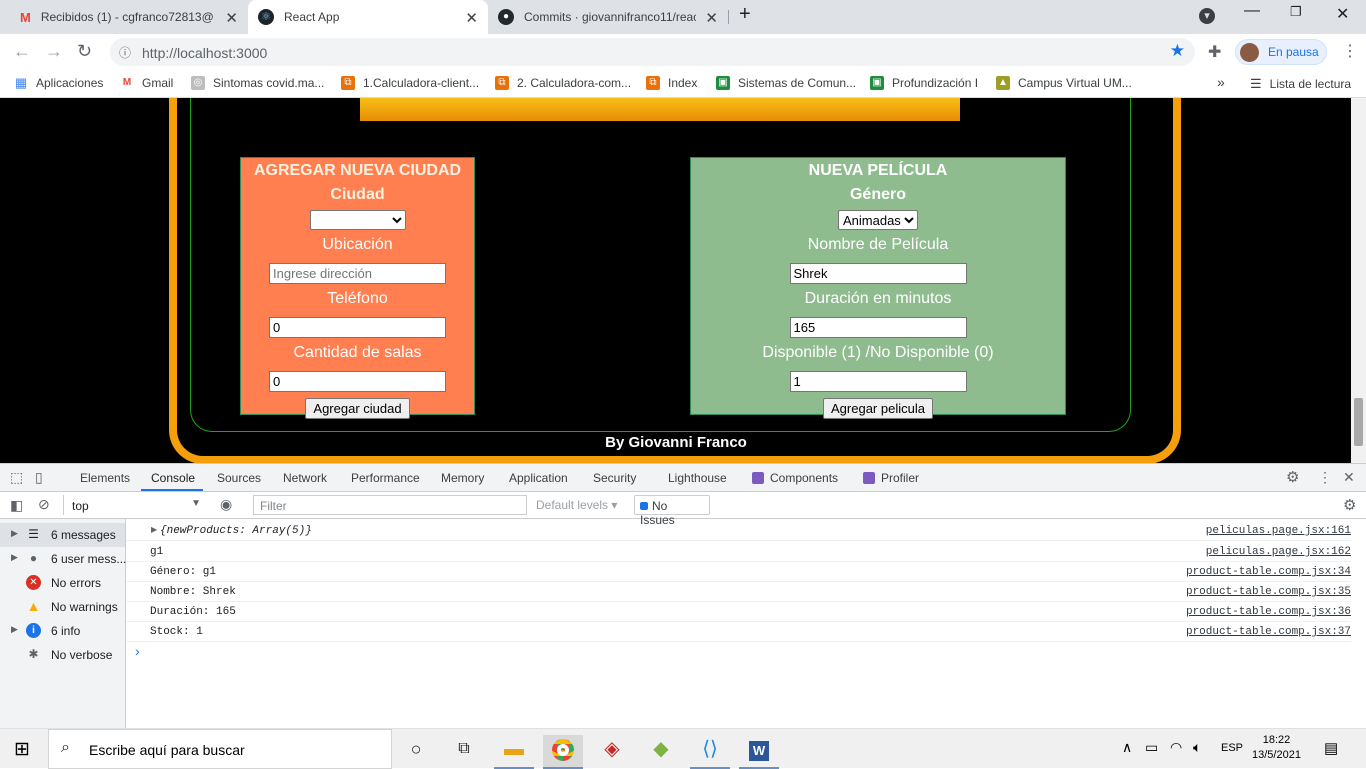  What do you see at coordinates (1358, 422) in the screenshot?
I see `scrollbar-thumb` at bounding box center [1358, 422].